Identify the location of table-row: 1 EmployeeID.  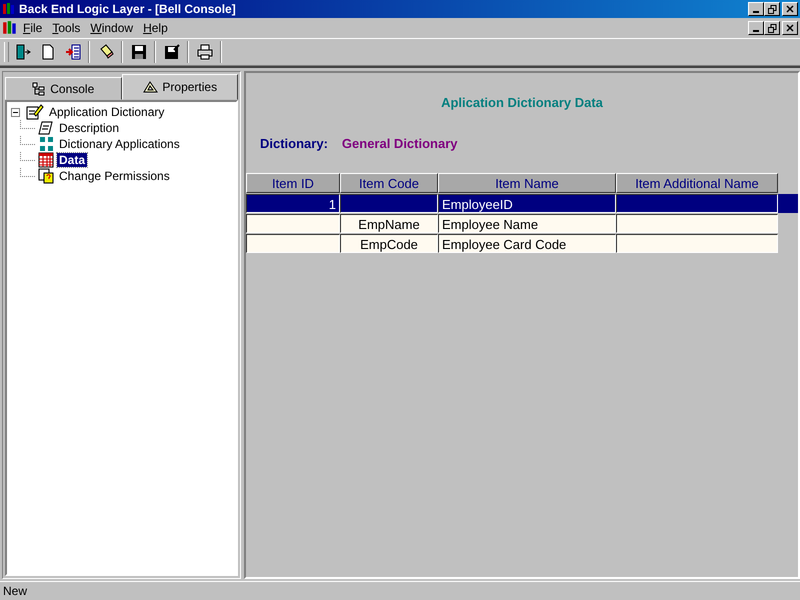
(522, 203).